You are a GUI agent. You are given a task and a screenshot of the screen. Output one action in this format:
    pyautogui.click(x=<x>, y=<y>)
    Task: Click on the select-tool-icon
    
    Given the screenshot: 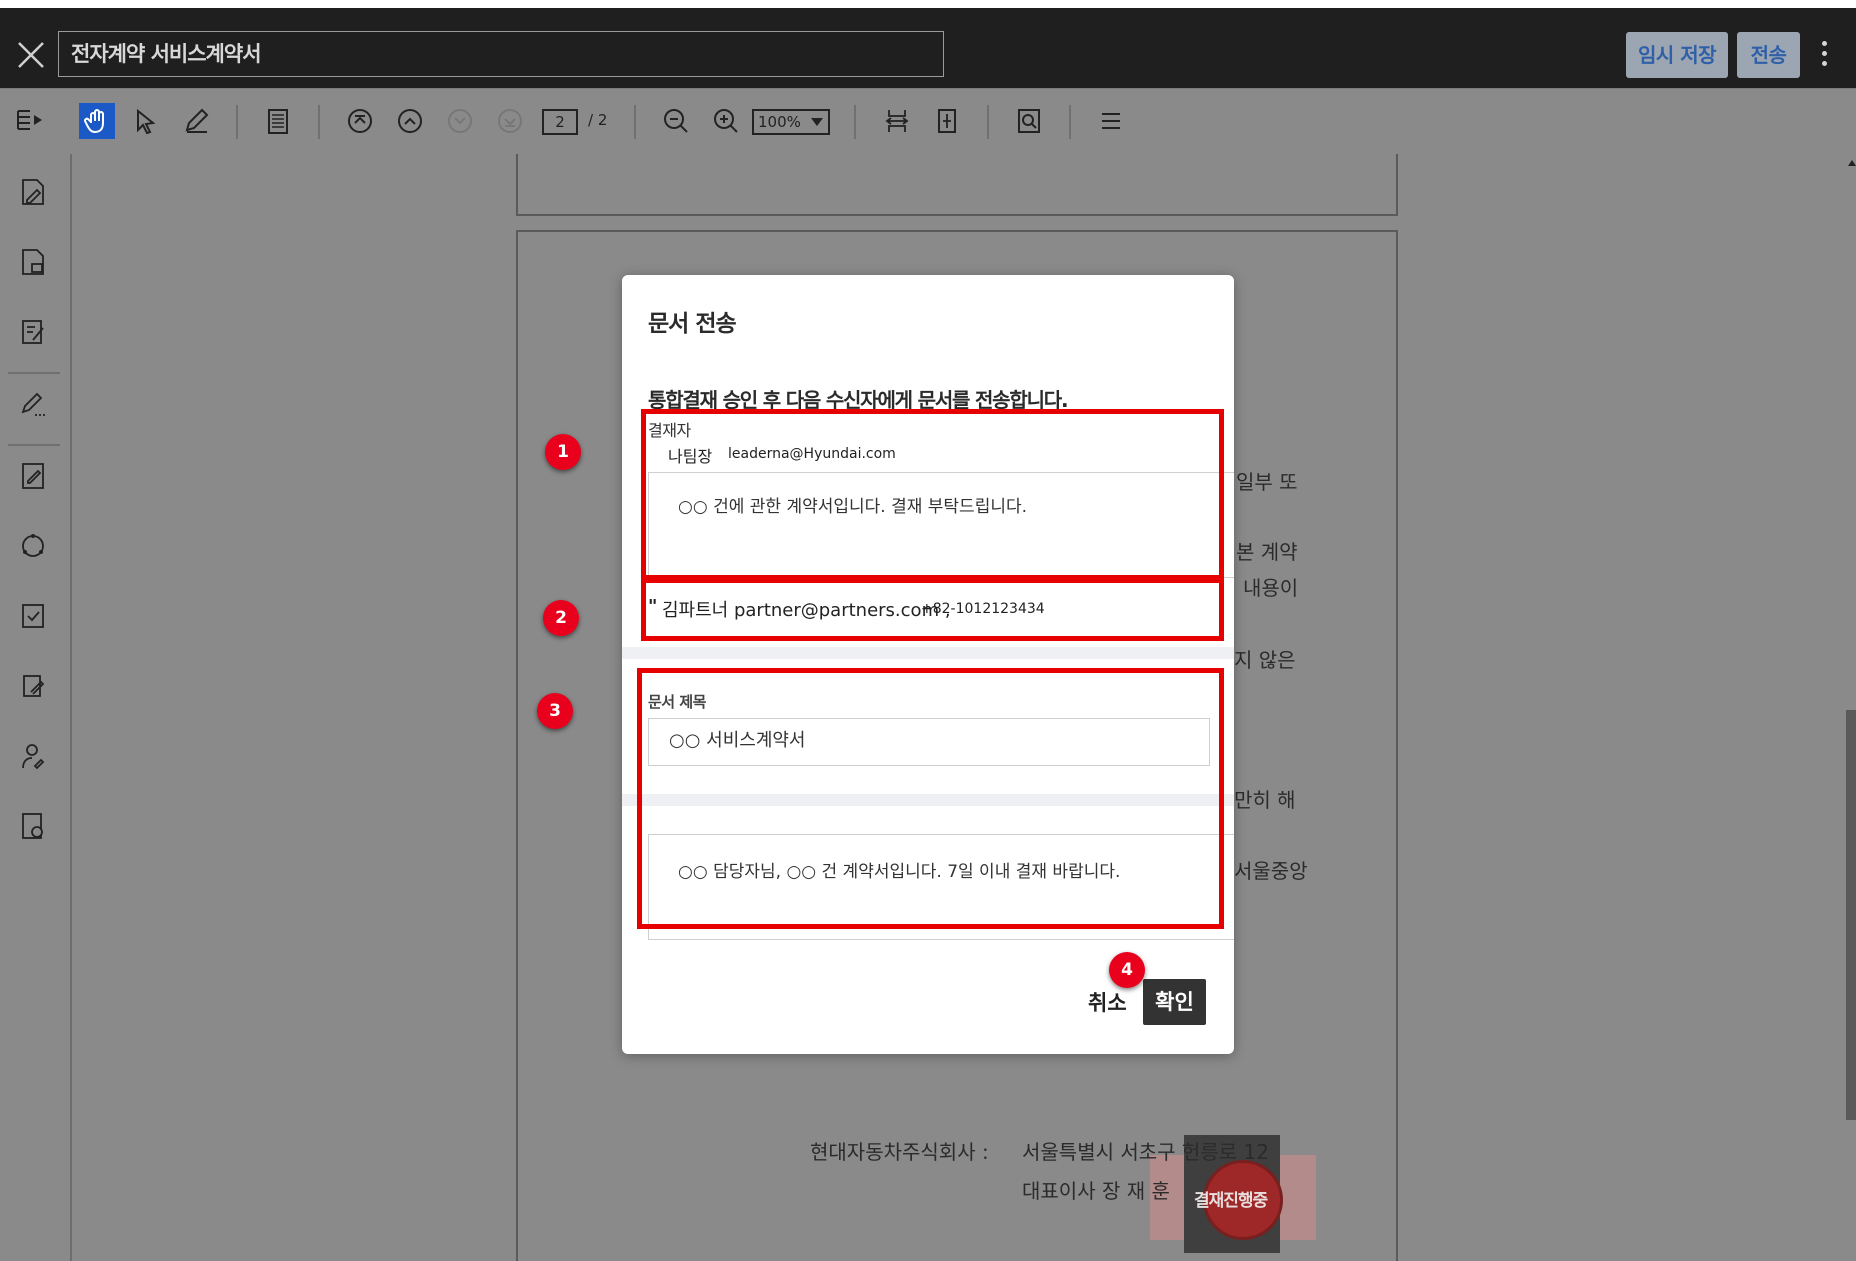 What is the action you would take?
    pyautogui.click(x=146, y=121)
    